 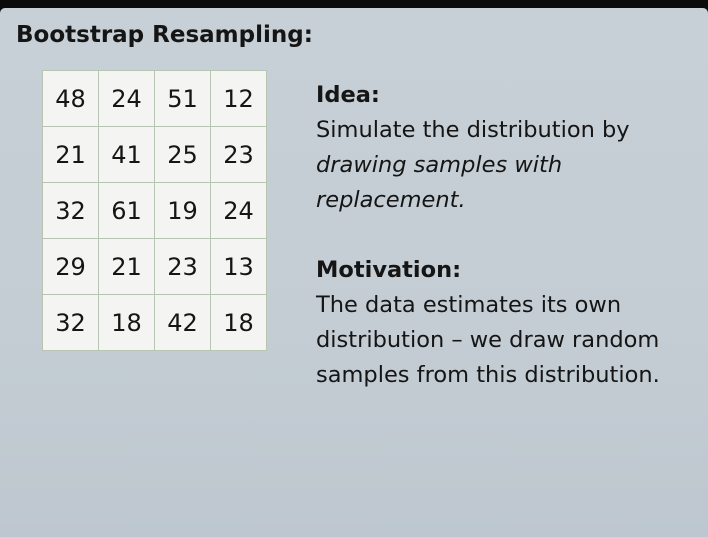 What do you see at coordinates (182, 322) in the screenshot?
I see `grid-cell: 42` at bounding box center [182, 322].